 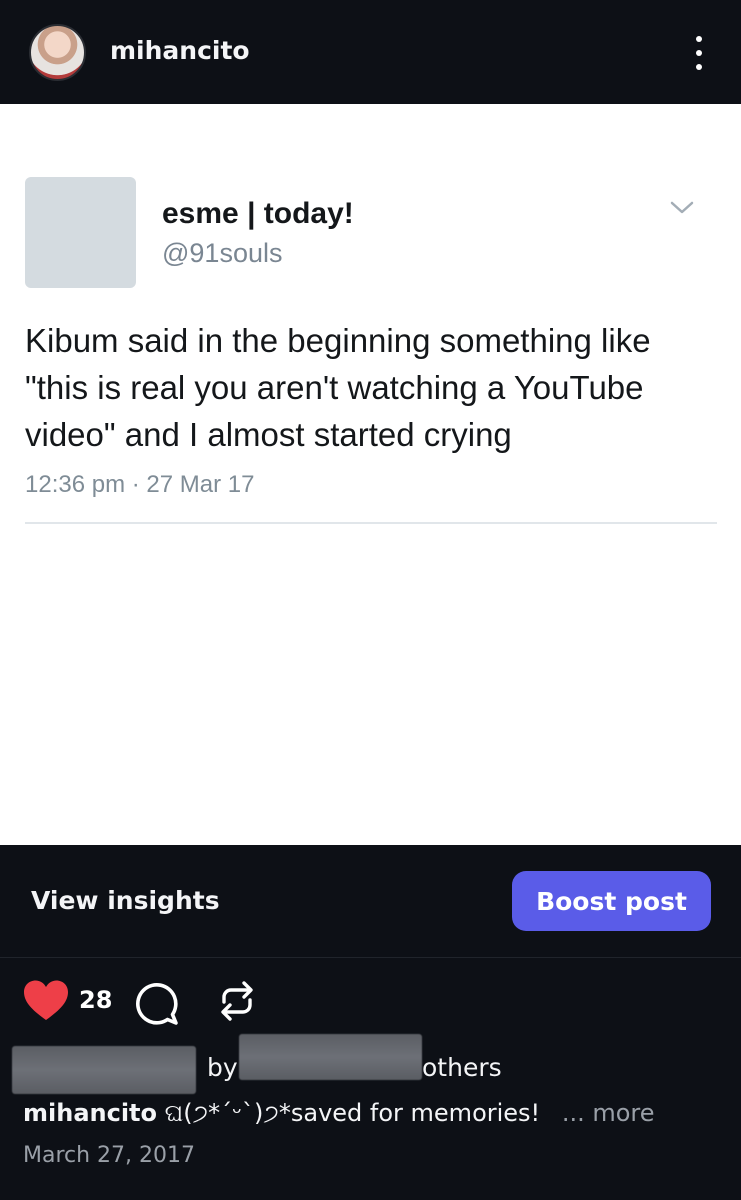 I want to click on post-header: mihancito, so click(x=370, y=52).